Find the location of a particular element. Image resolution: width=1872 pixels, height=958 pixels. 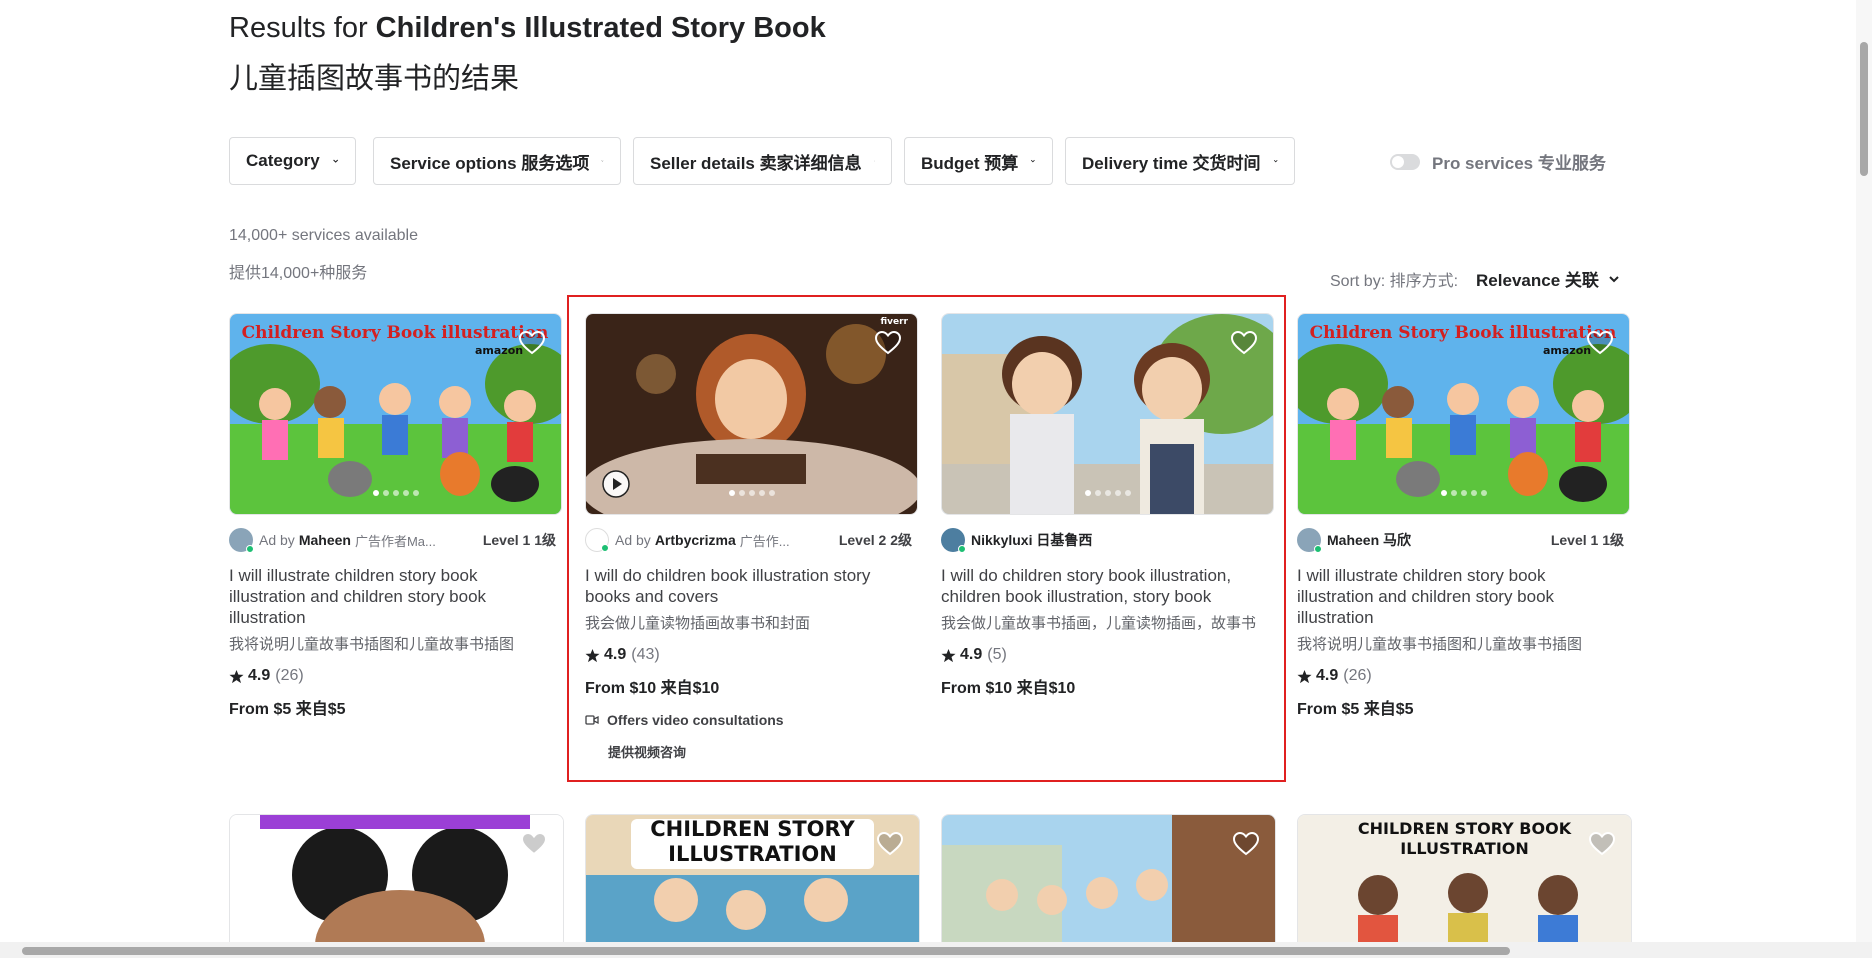

review-count: (5) is located at coordinates (997, 654).